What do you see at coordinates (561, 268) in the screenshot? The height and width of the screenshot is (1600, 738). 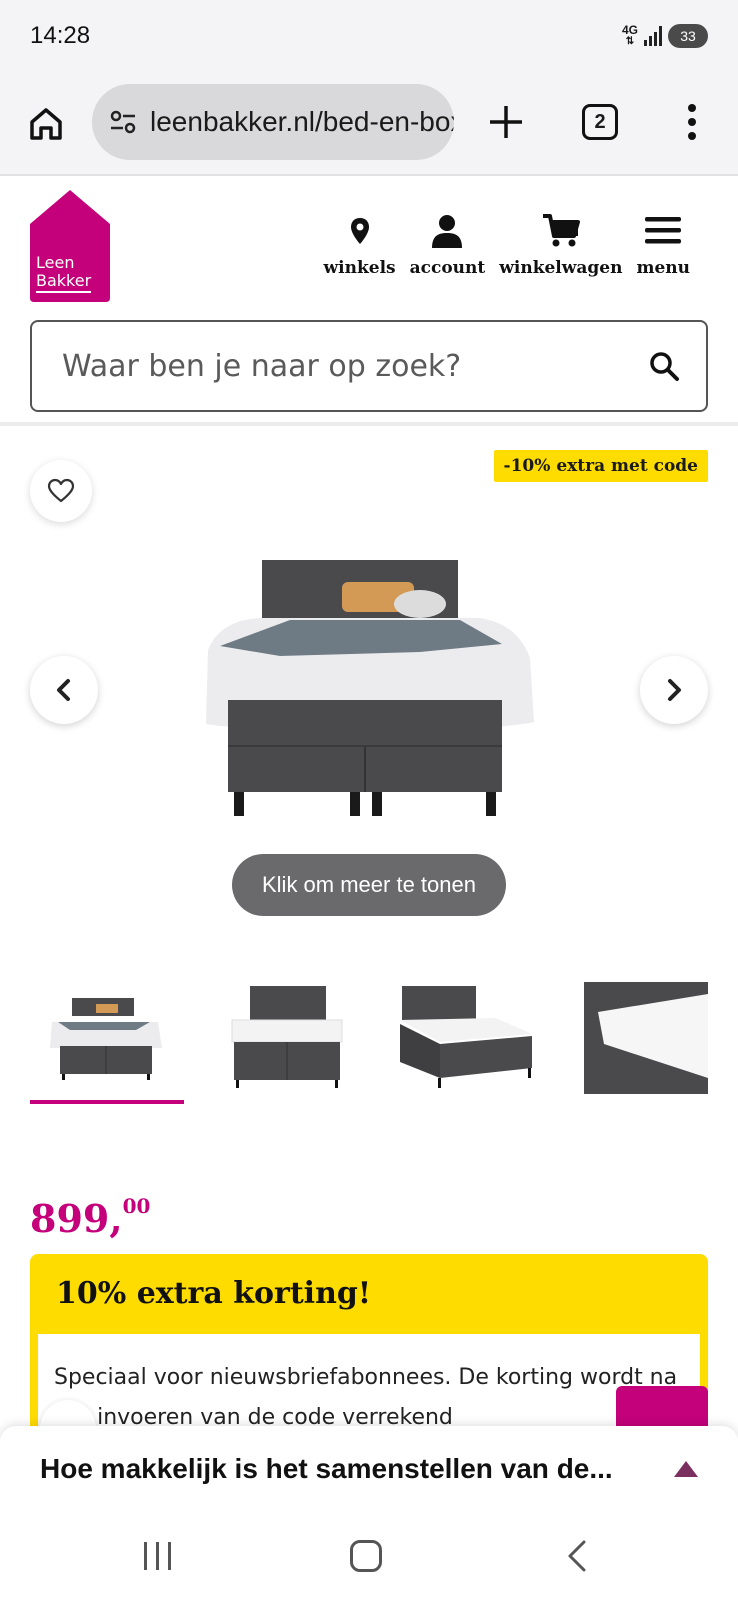 I see `nav-label: winkelwagen` at bounding box center [561, 268].